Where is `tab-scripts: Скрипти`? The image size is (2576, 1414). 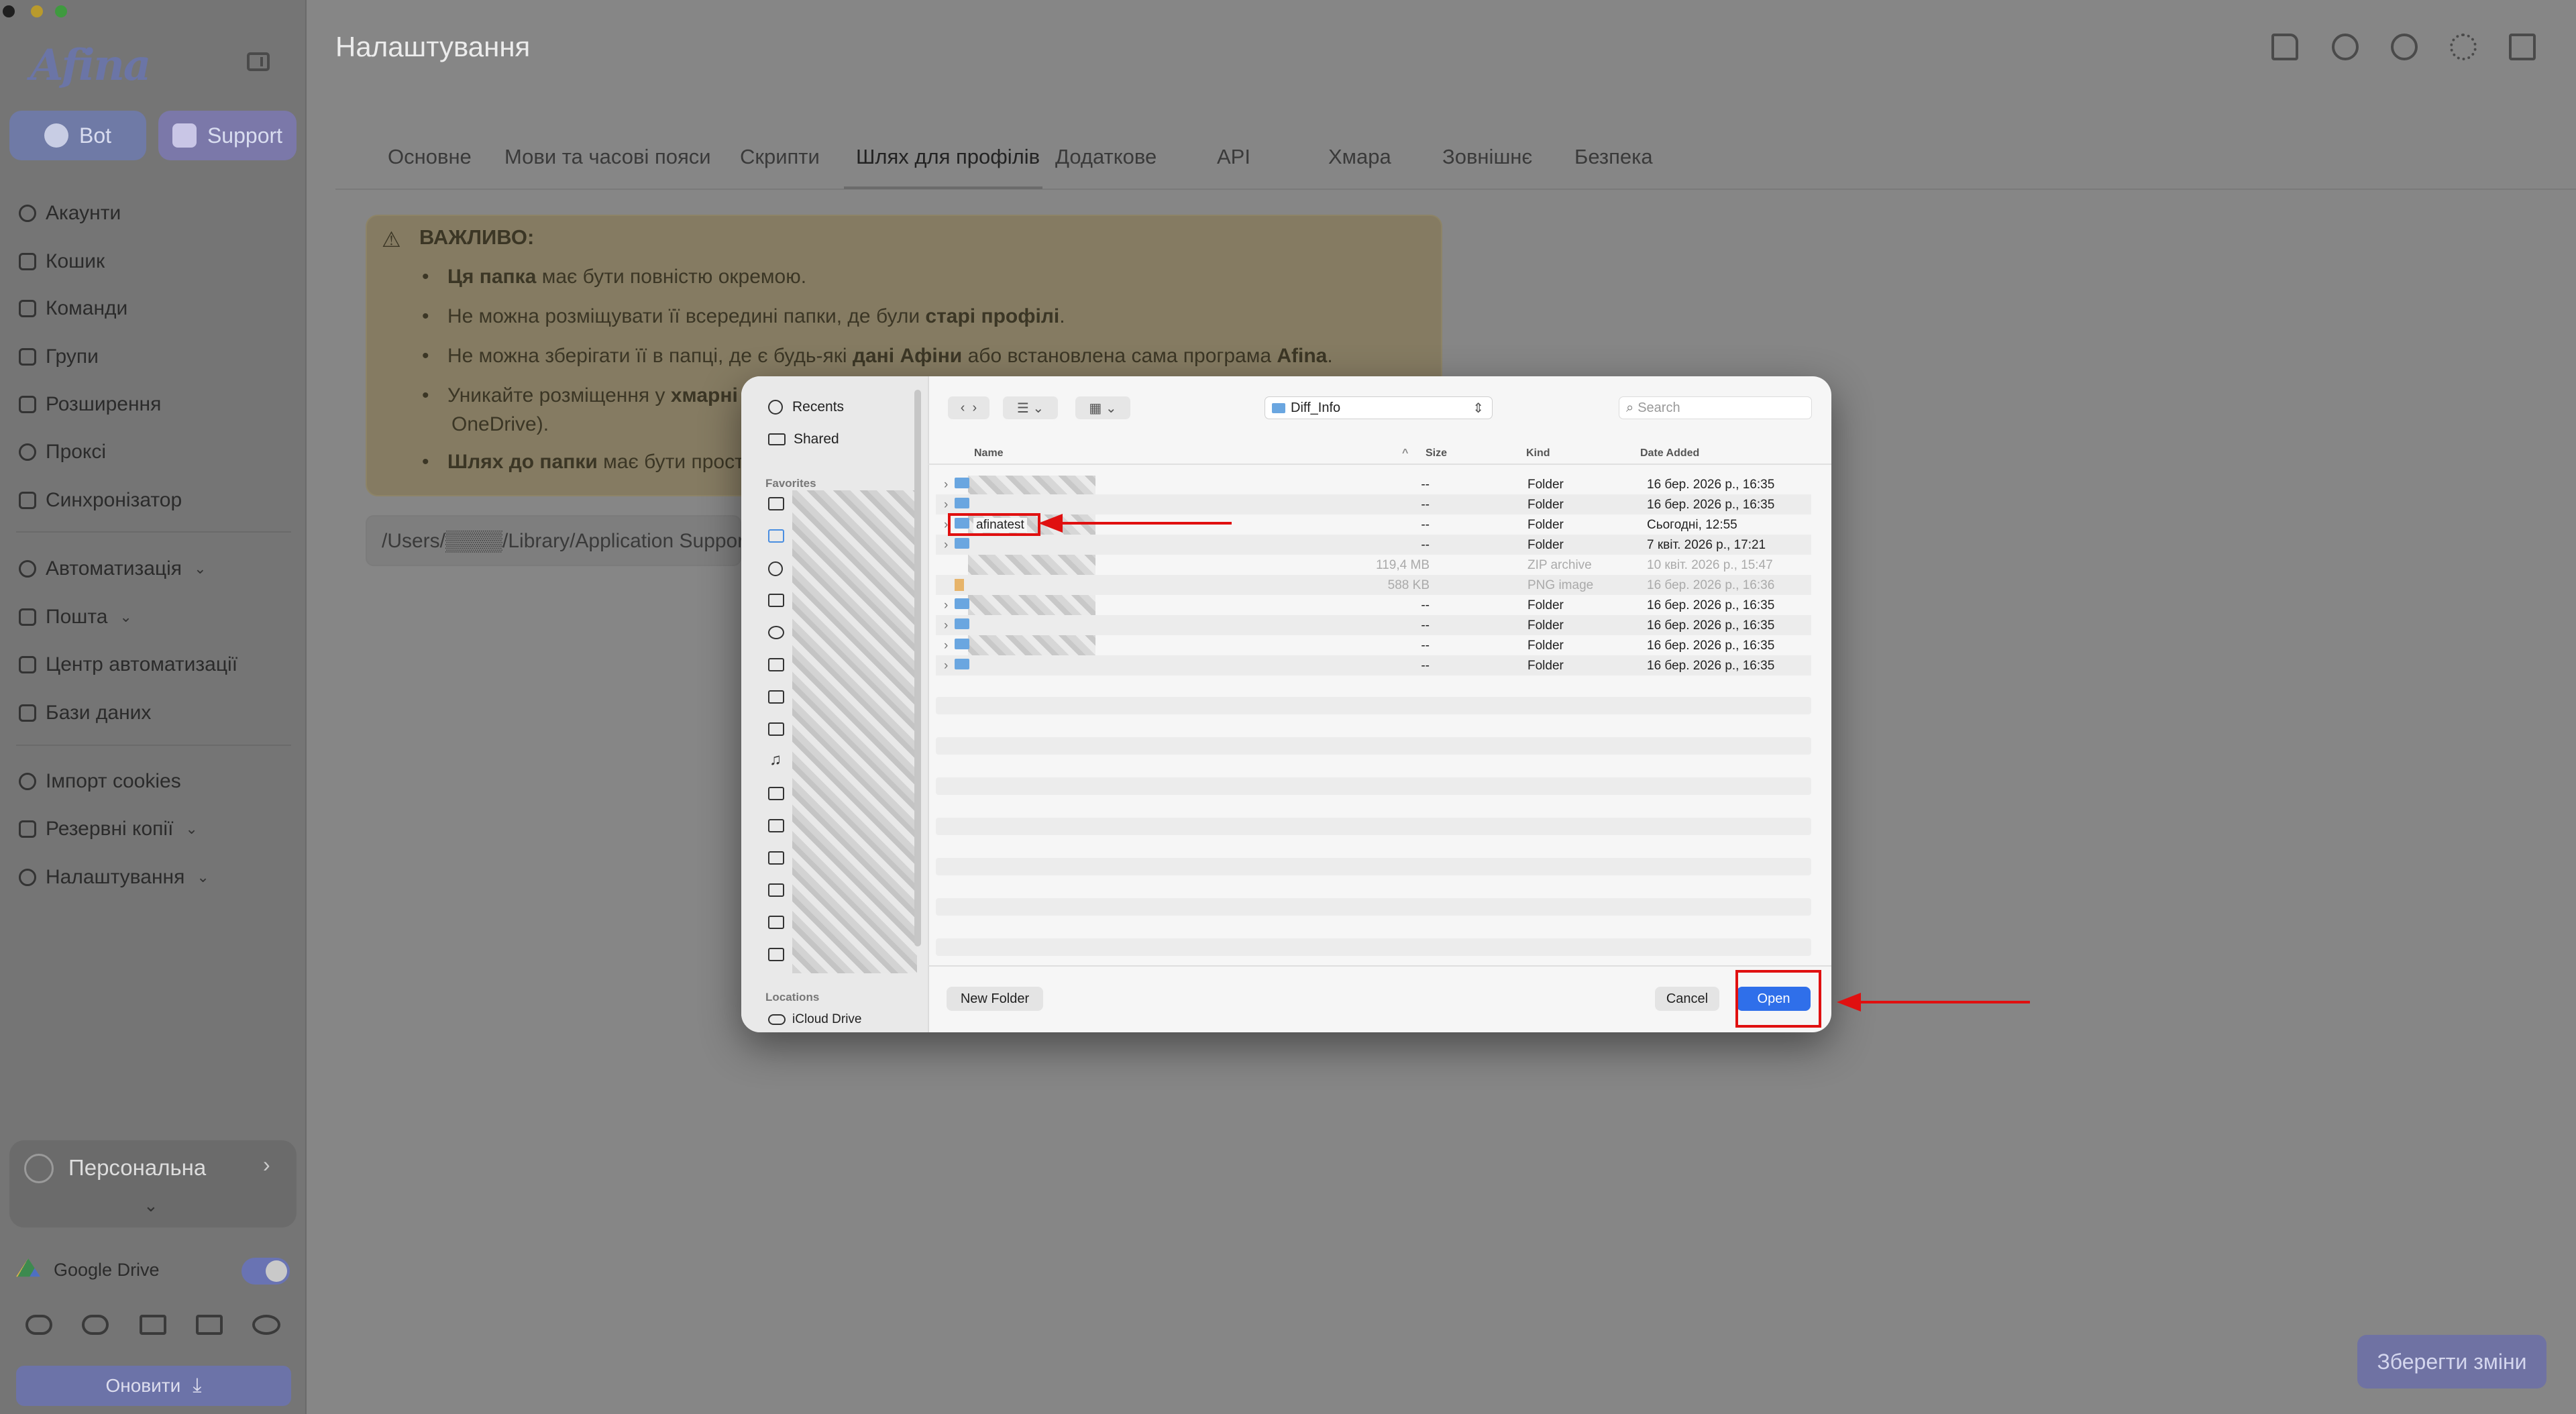
tab-scripts: Скрипти is located at coordinates (780, 157).